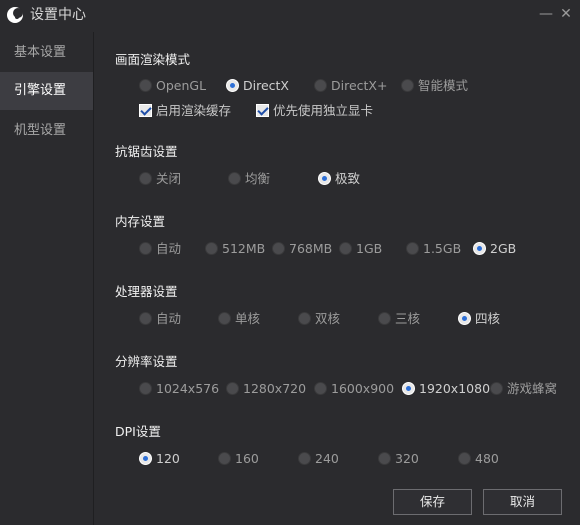 This screenshot has height=525, width=580. I want to click on save-button: 保存, so click(432, 502).